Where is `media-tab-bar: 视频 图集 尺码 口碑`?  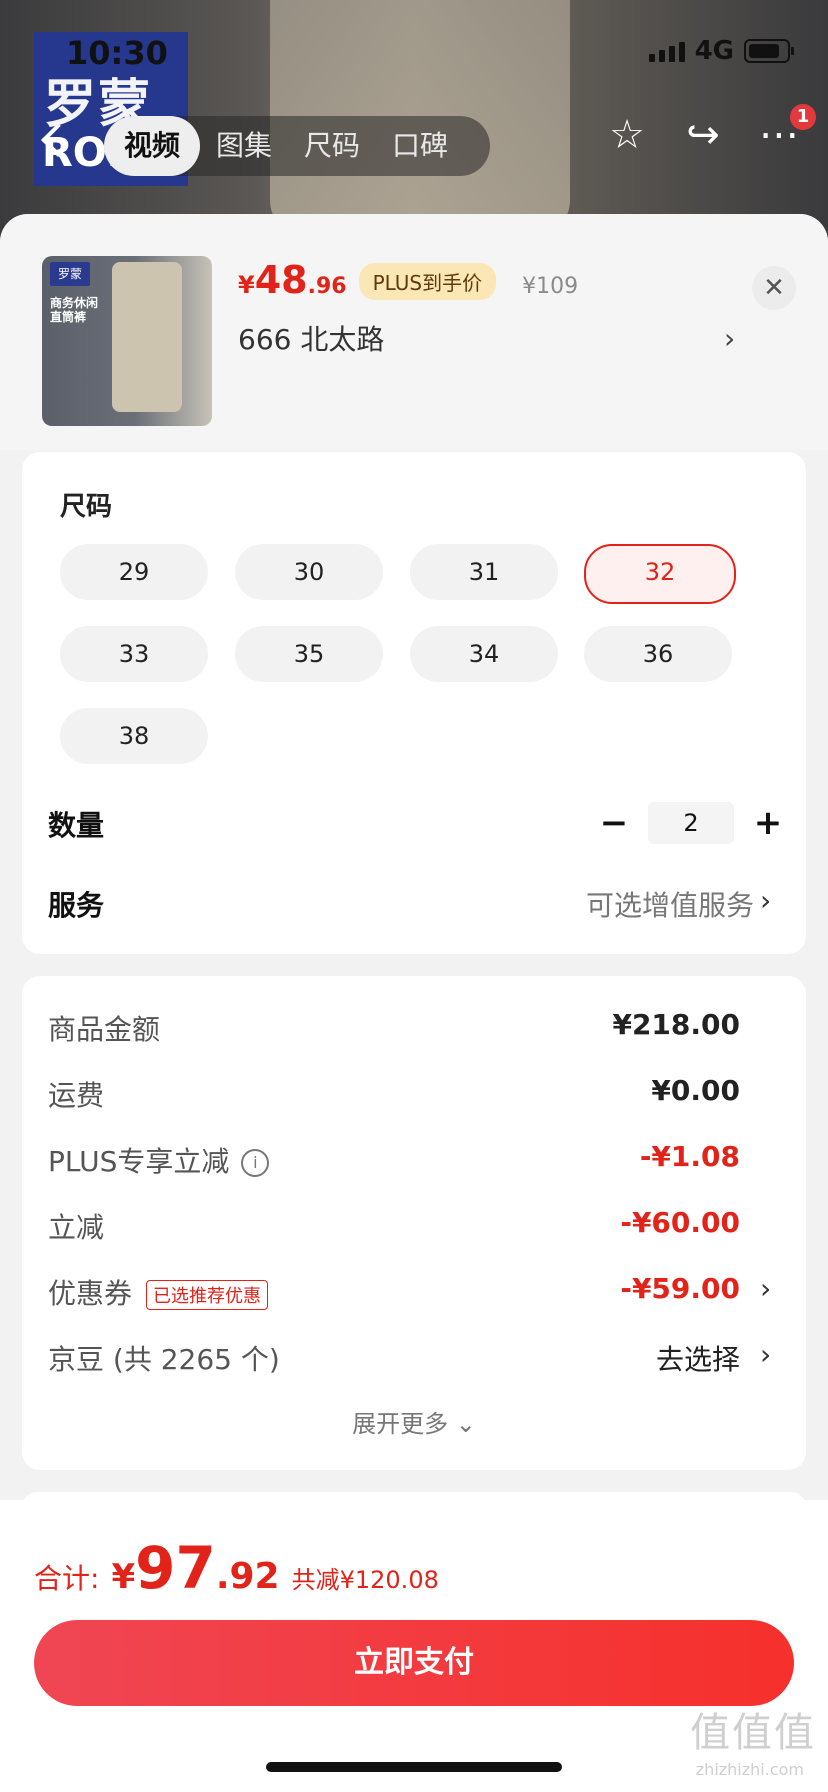
media-tab-bar: 视频 图集 尺码 口碑 is located at coordinates (297, 146).